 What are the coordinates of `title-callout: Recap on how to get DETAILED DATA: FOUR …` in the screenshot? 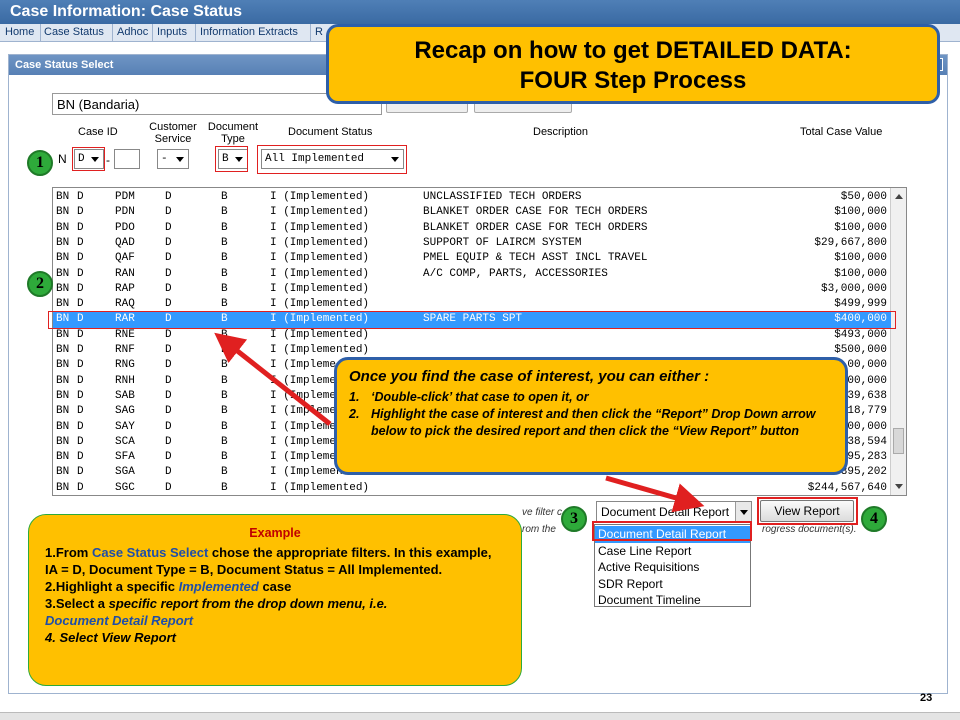 It's located at (633, 64).